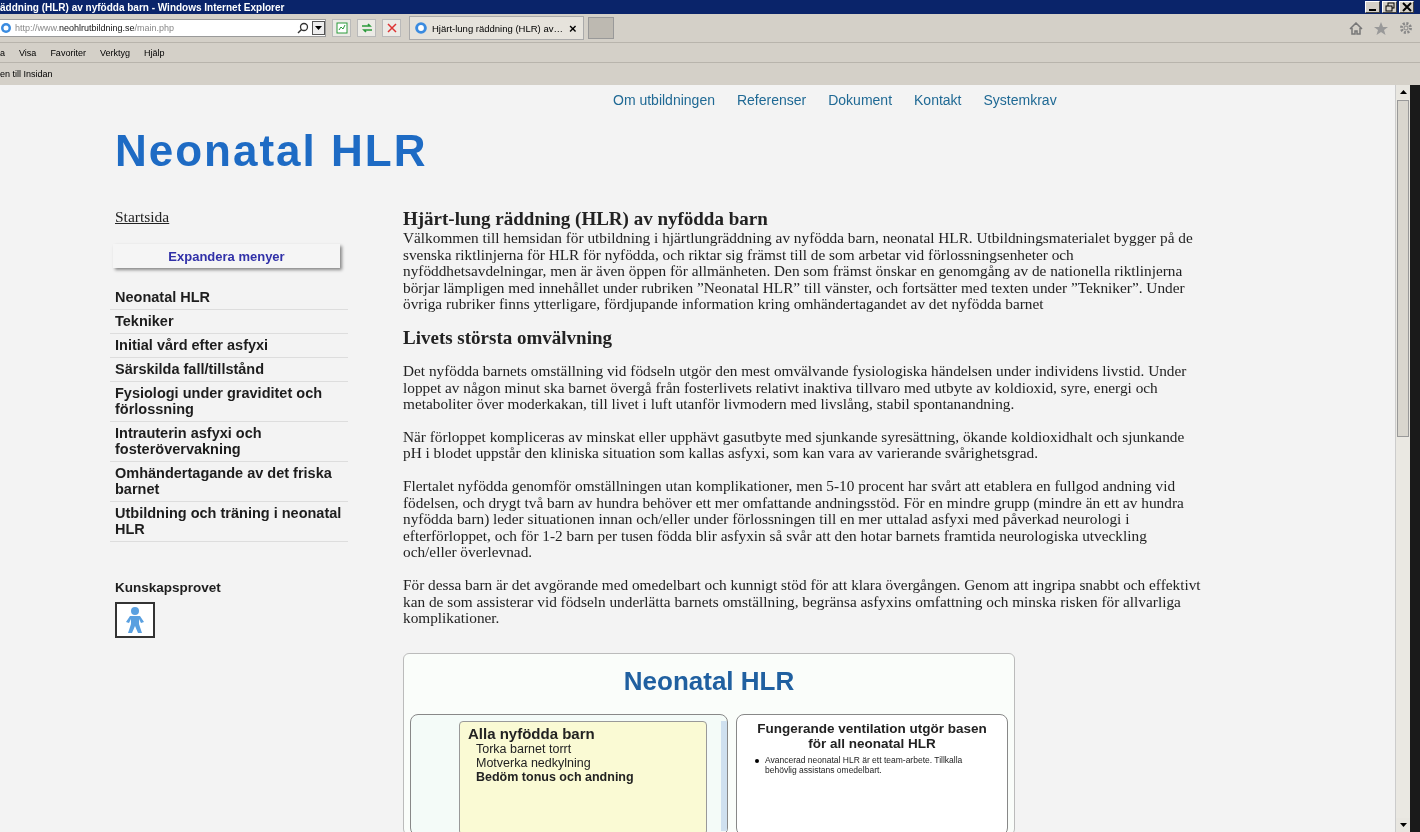 This screenshot has height=832, width=1420. I want to click on nav-link: Referenser, so click(771, 103).